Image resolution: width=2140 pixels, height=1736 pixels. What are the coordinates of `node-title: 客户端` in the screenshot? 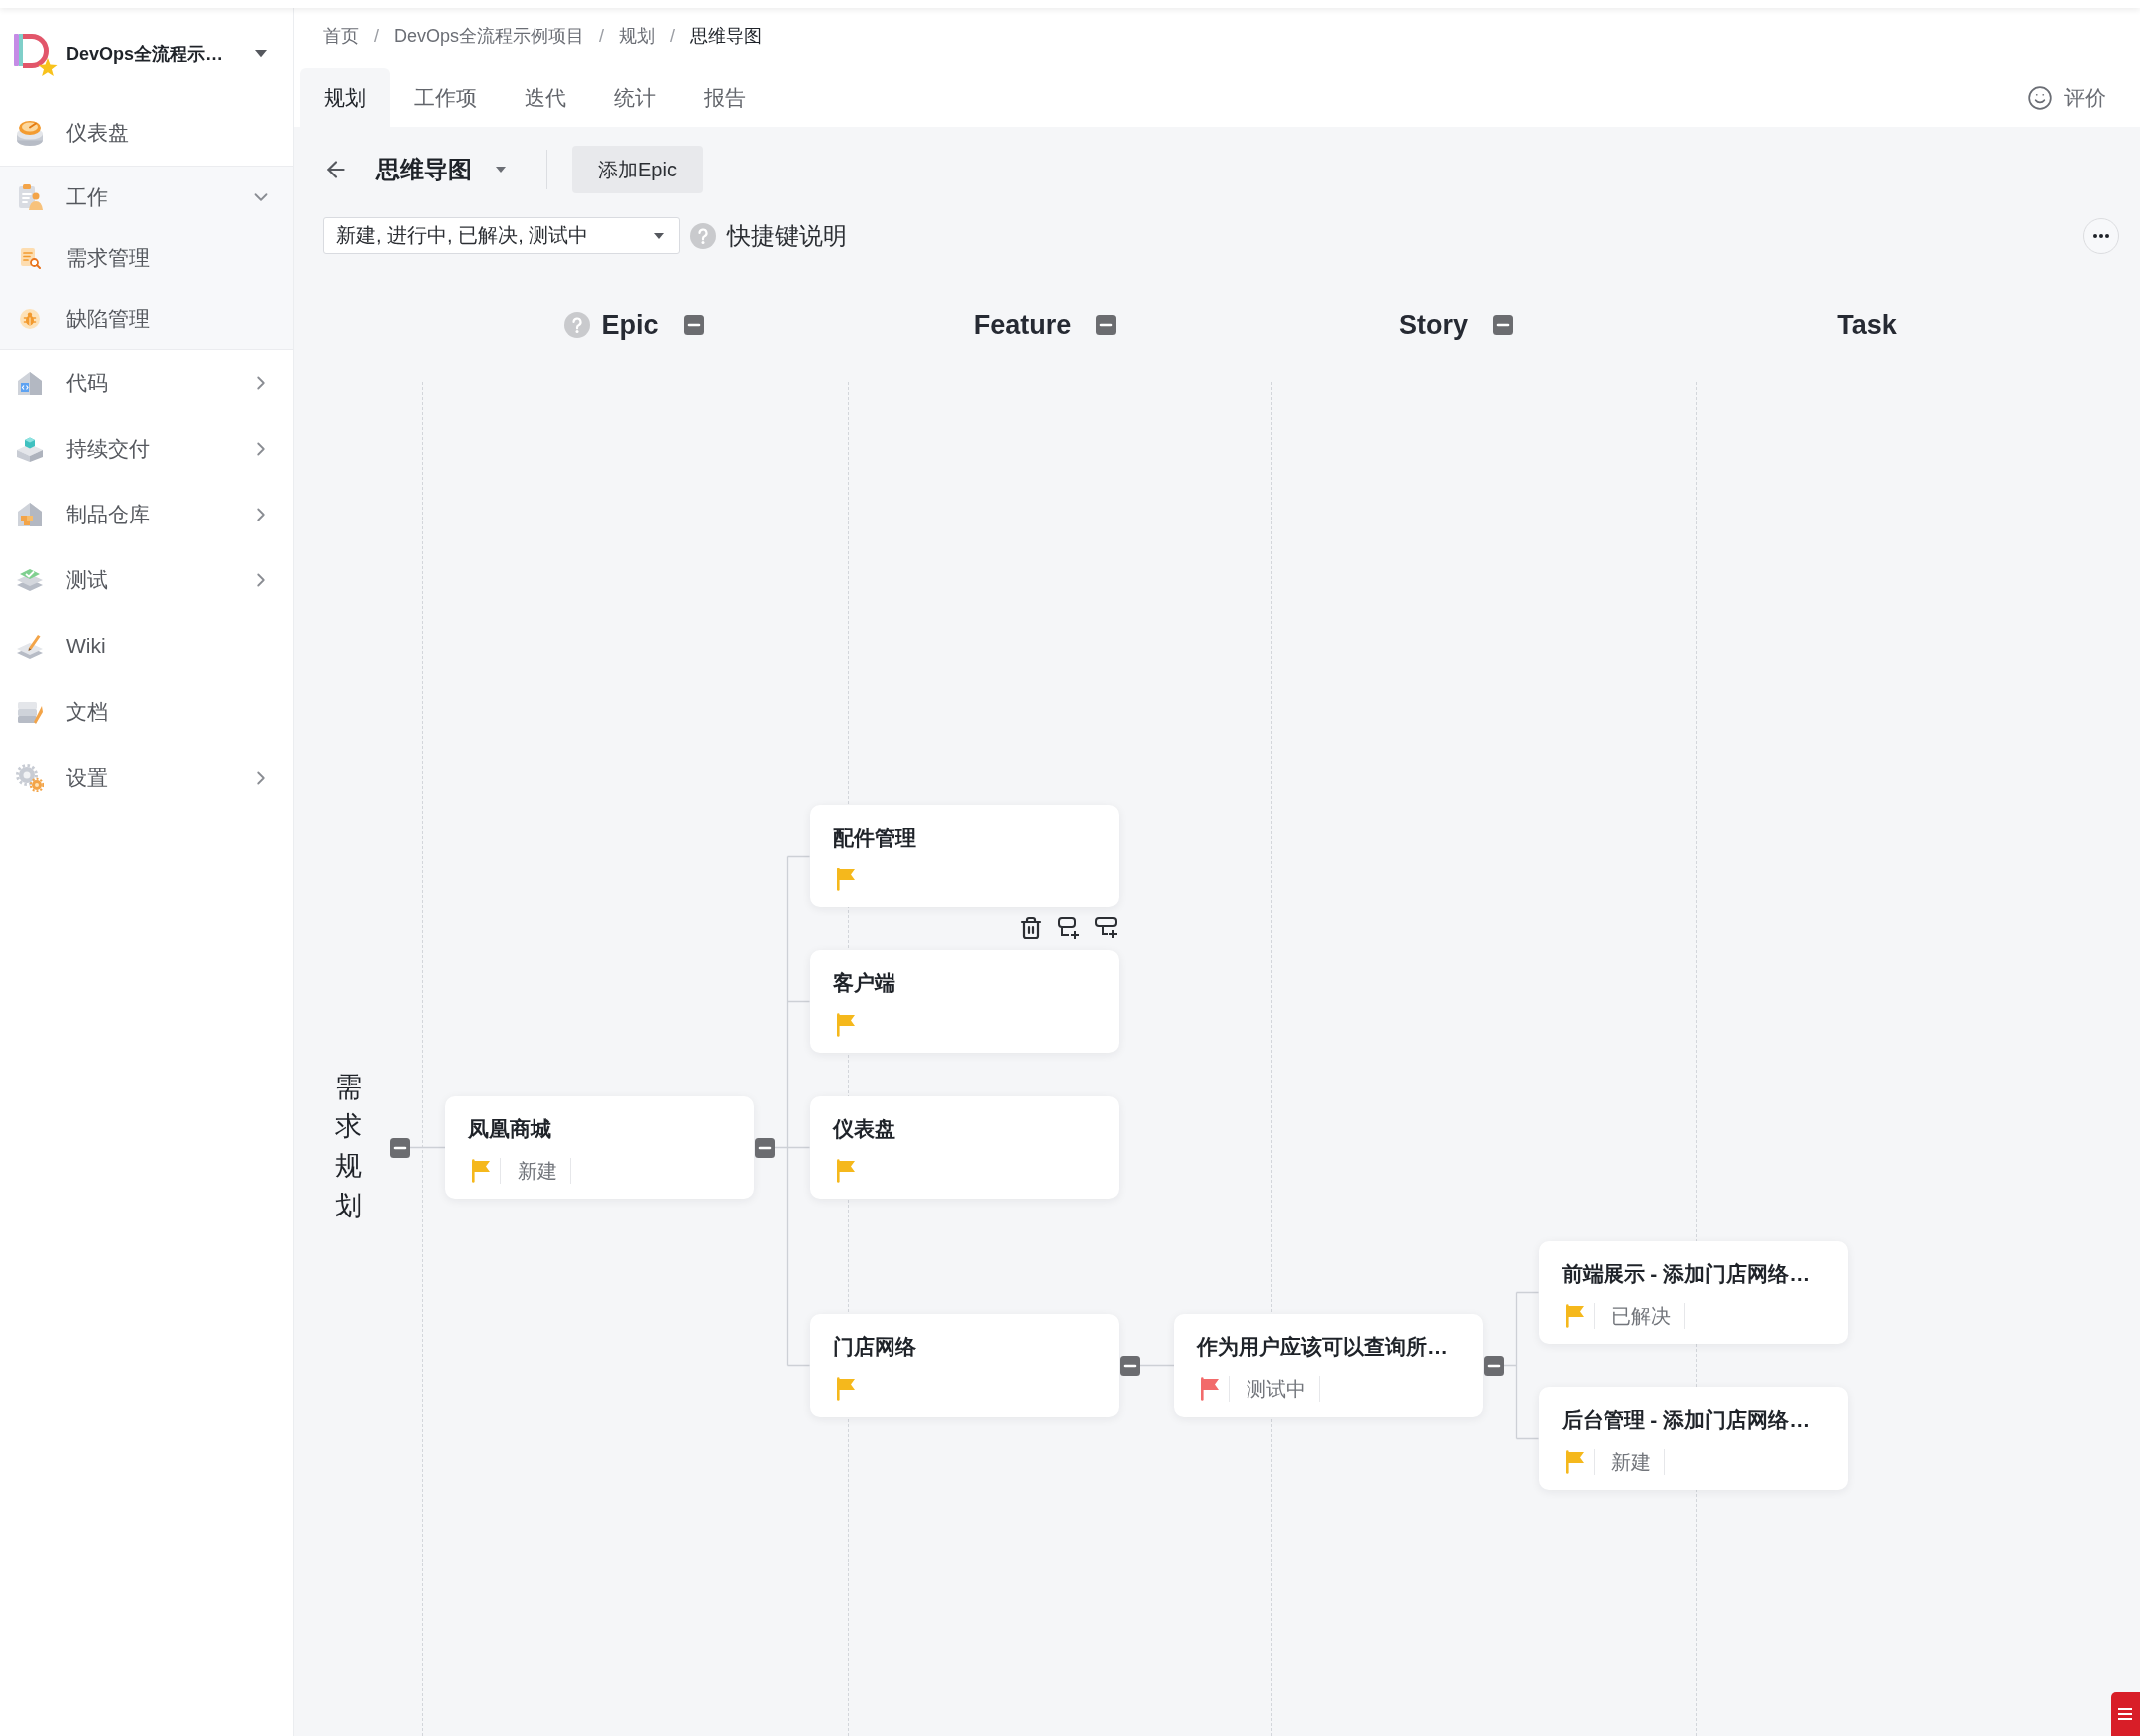 It's located at (864, 983).